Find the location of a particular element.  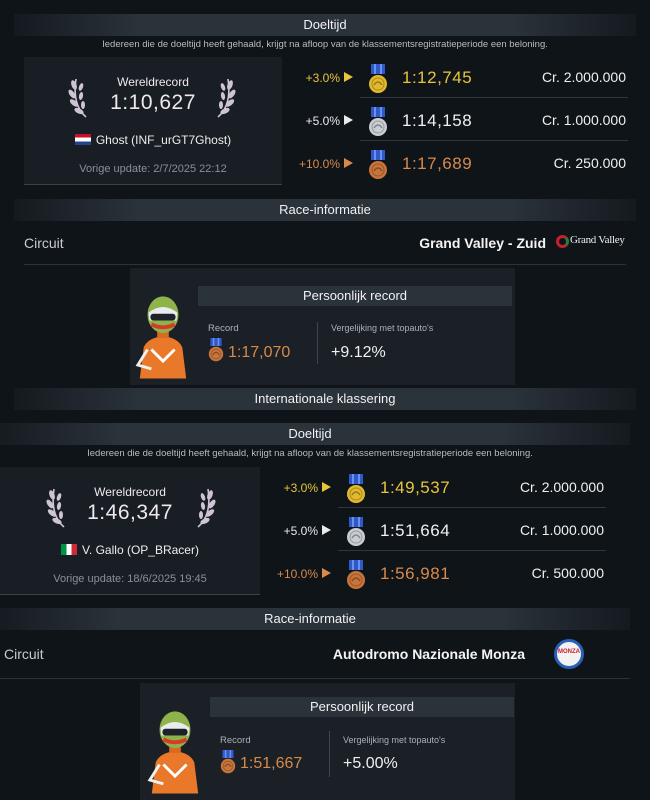

monza-logo-icon: MONZA is located at coordinates (569, 654).